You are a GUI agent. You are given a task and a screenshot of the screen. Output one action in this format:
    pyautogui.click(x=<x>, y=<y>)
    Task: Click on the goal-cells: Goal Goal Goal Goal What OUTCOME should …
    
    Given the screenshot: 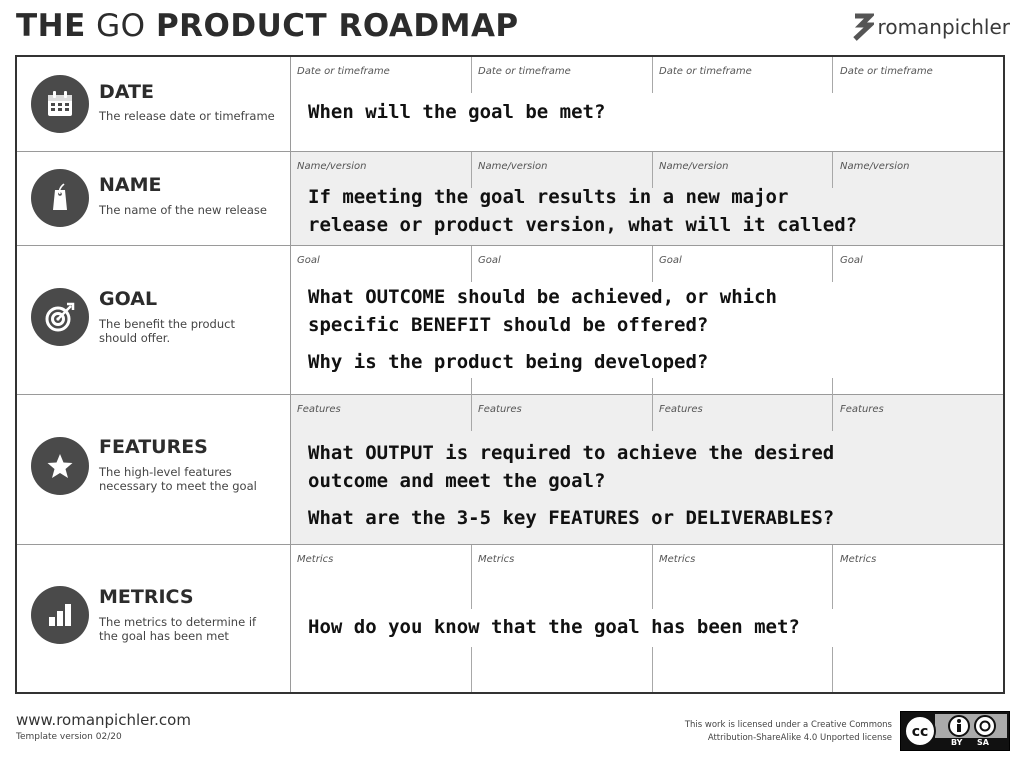 What is the action you would take?
    pyautogui.click(x=647, y=320)
    